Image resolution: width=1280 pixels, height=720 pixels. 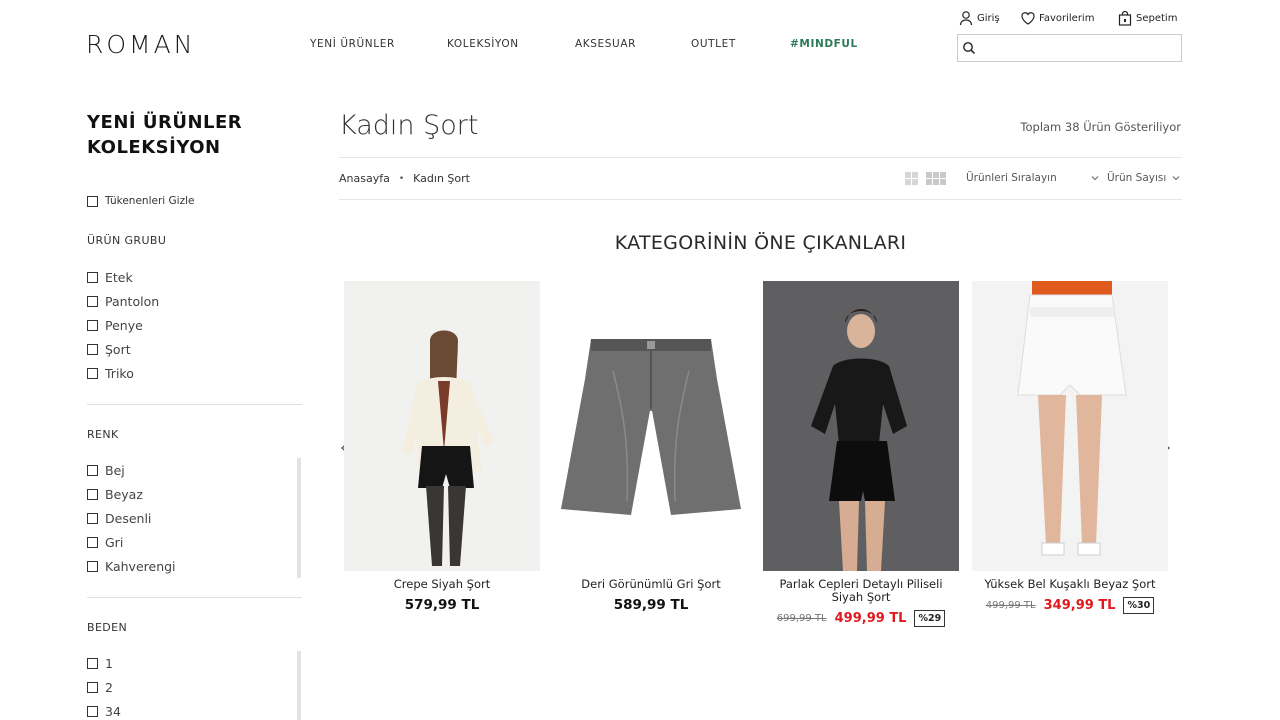 What do you see at coordinates (150, 201) in the screenshot?
I see `hide-out-of-stock-label: Tükenenleri Gizle` at bounding box center [150, 201].